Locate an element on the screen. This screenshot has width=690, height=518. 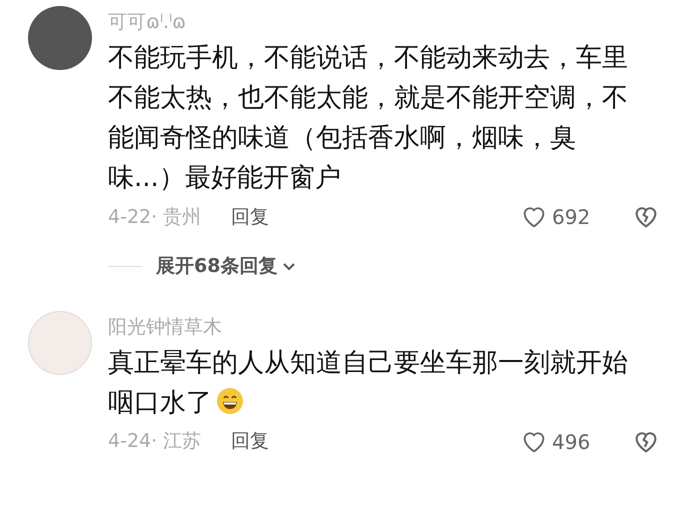
expand-replies-button: 展开68条回复 is located at coordinates (227, 266).